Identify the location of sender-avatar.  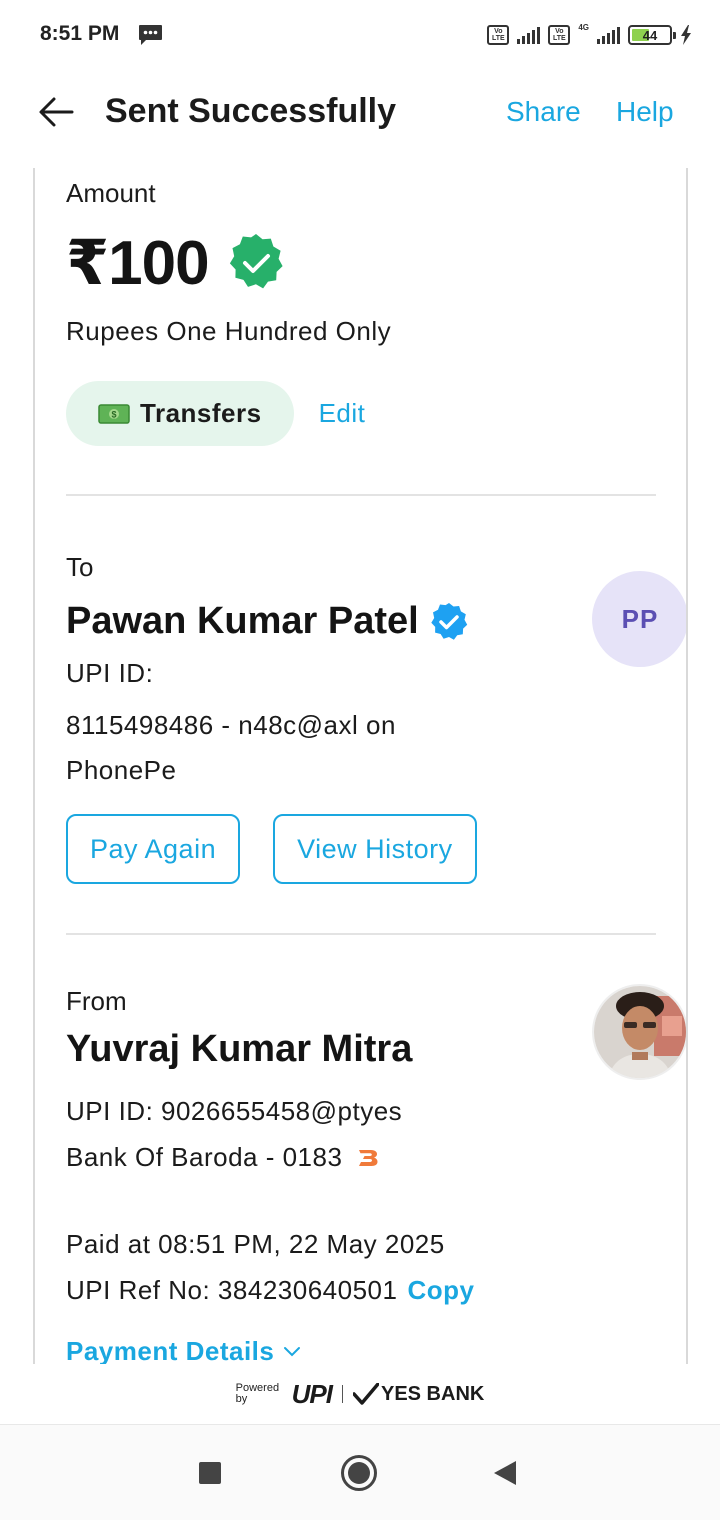
(639, 1032).